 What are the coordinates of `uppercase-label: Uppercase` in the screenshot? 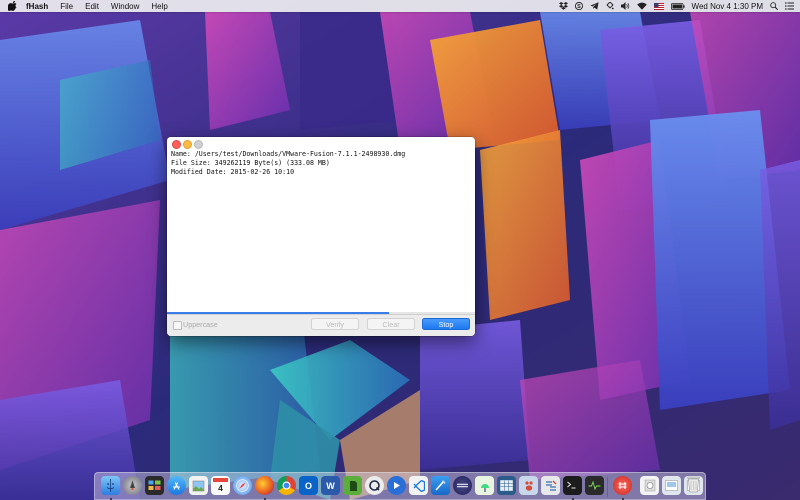 It's located at (200, 324).